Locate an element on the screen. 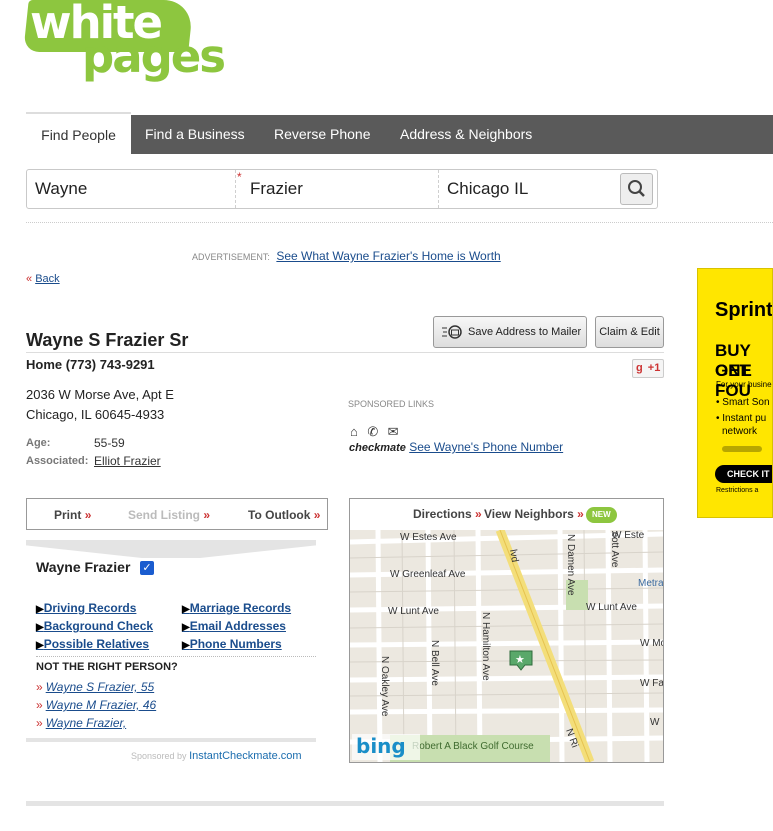  sprint-cta-button: CHECK IT O is located at coordinates (743, 474).